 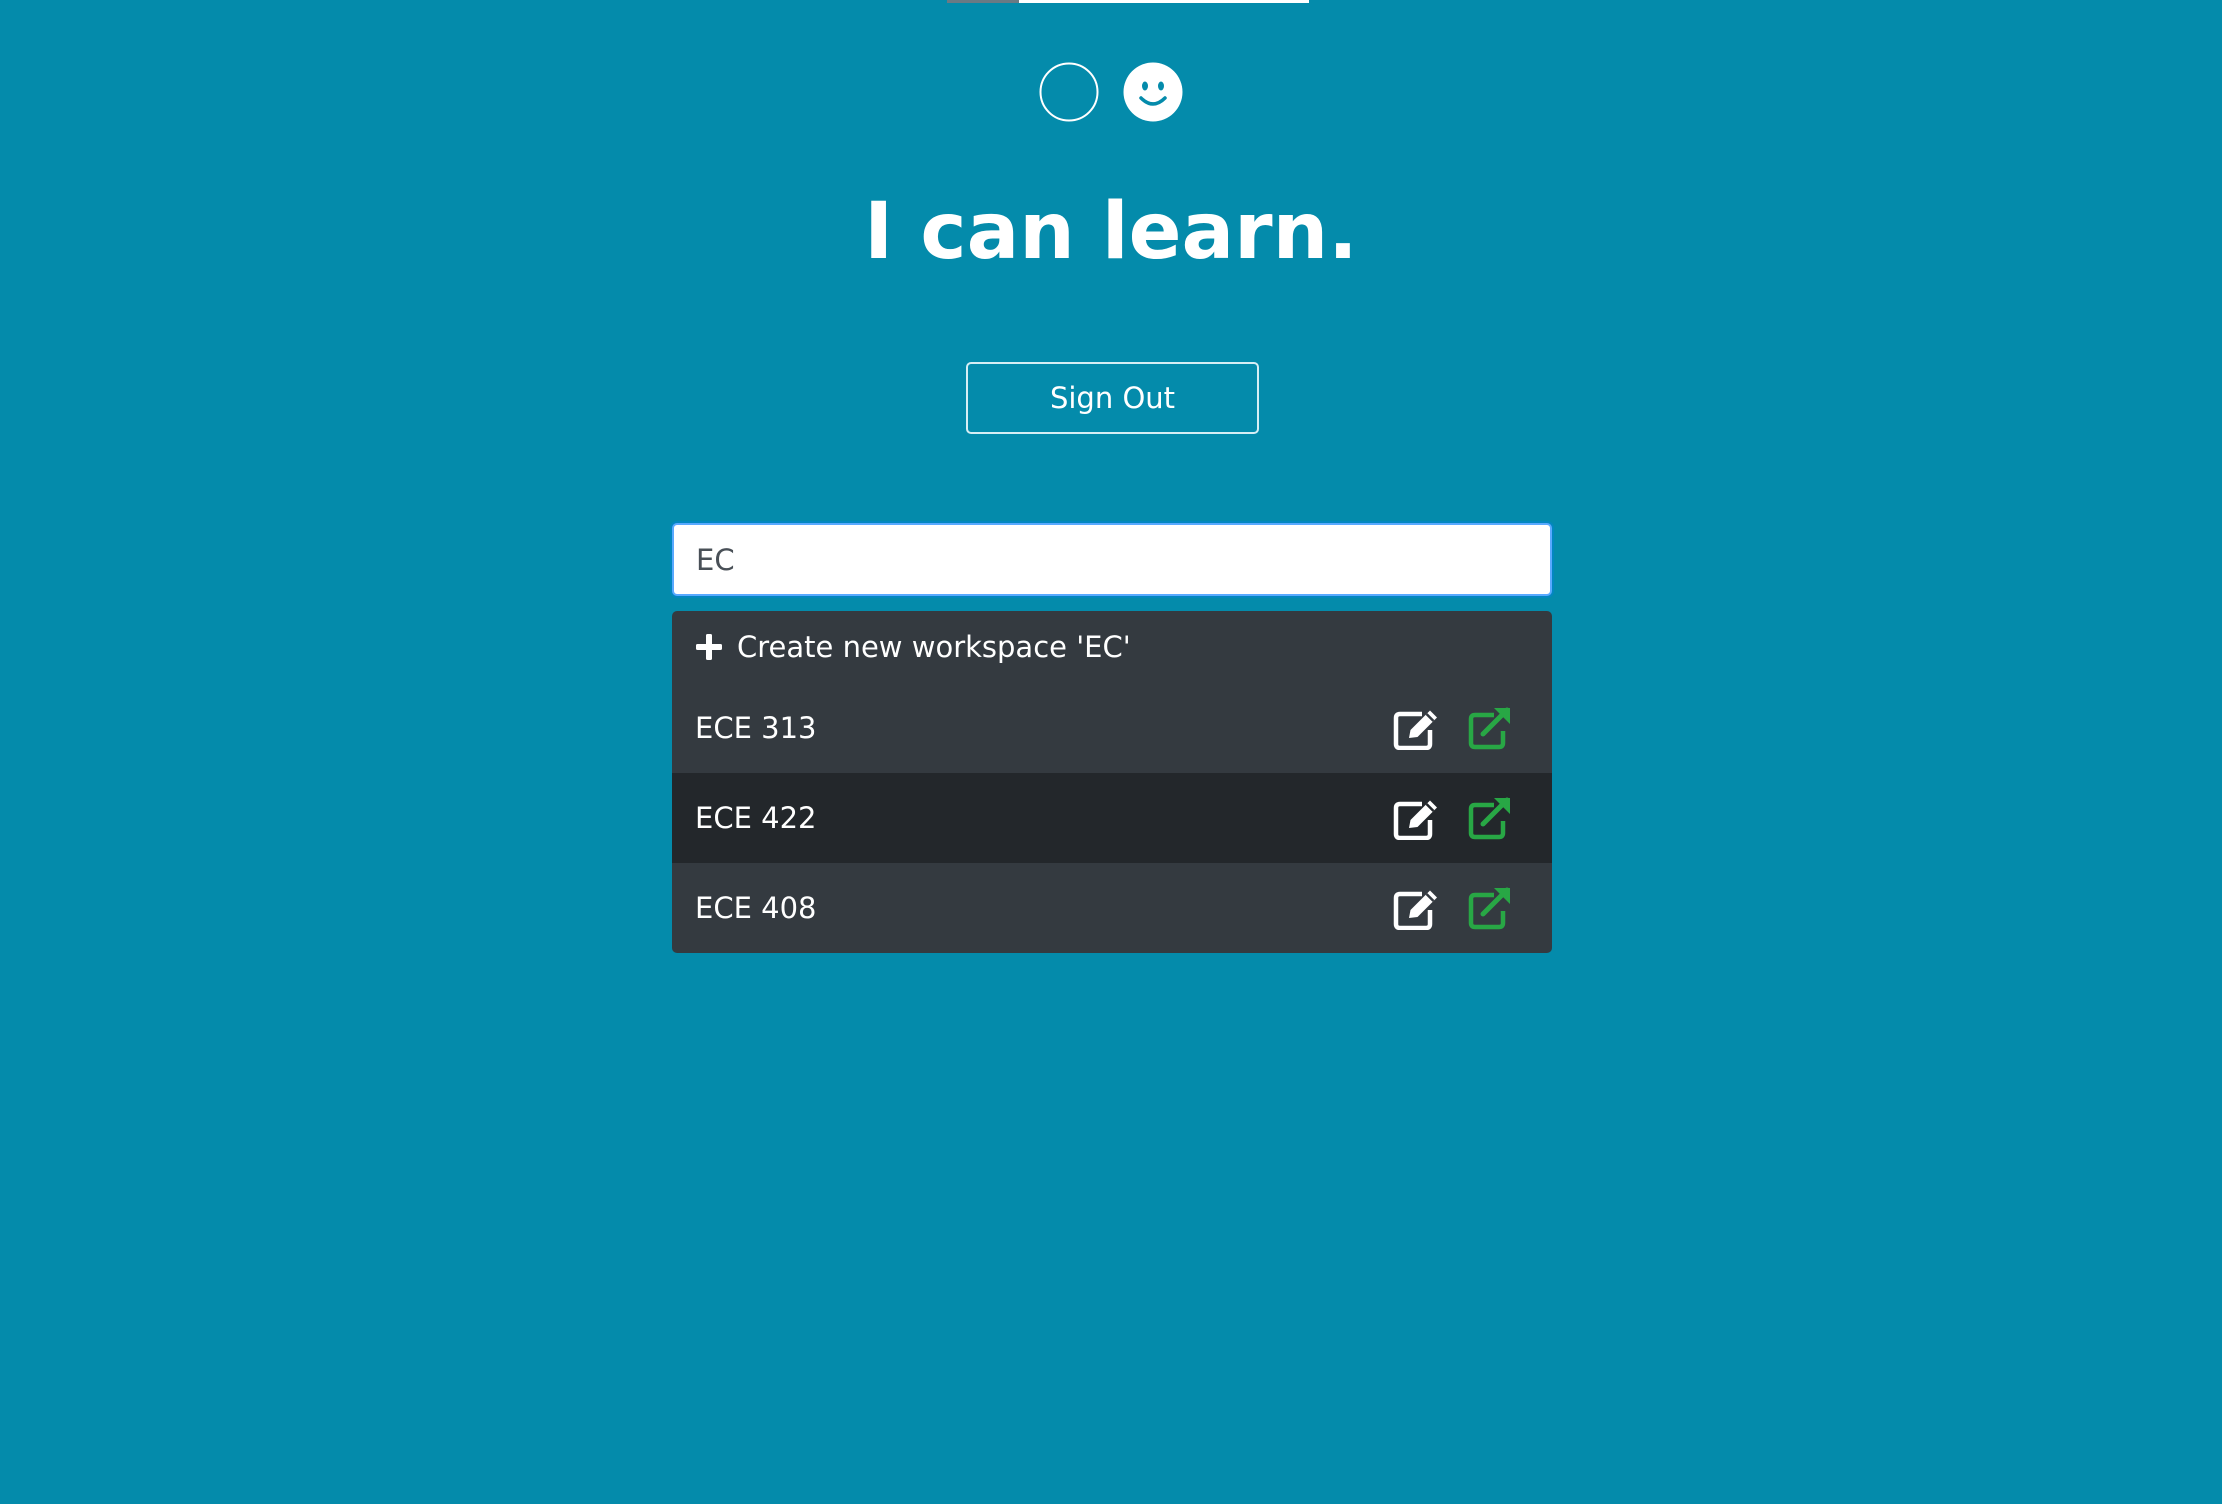 What do you see at coordinates (1069, 92) in the screenshot?
I see `empty-circle-icon` at bounding box center [1069, 92].